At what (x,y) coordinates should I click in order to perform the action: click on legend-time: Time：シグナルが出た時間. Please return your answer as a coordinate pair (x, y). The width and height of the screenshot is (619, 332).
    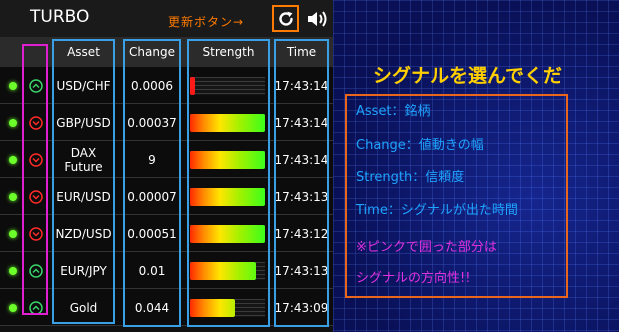
    Looking at the image, I should click on (437, 210).